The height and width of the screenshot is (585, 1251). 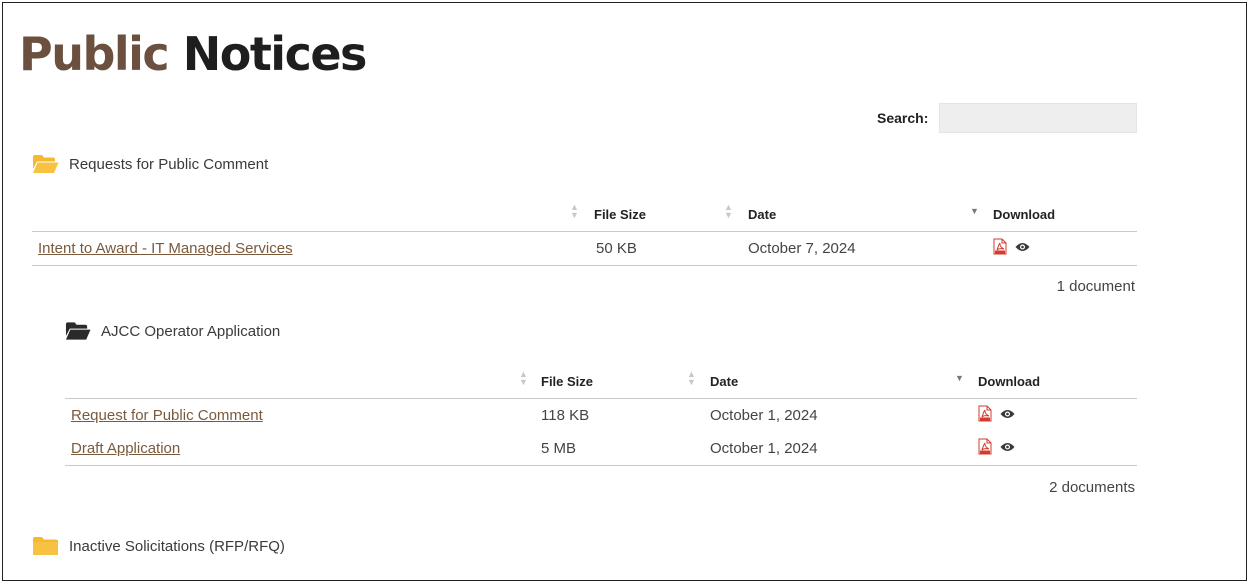 What do you see at coordinates (45, 546) in the screenshot?
I see `folder-closed-icon` at bounding box center [45, 546].